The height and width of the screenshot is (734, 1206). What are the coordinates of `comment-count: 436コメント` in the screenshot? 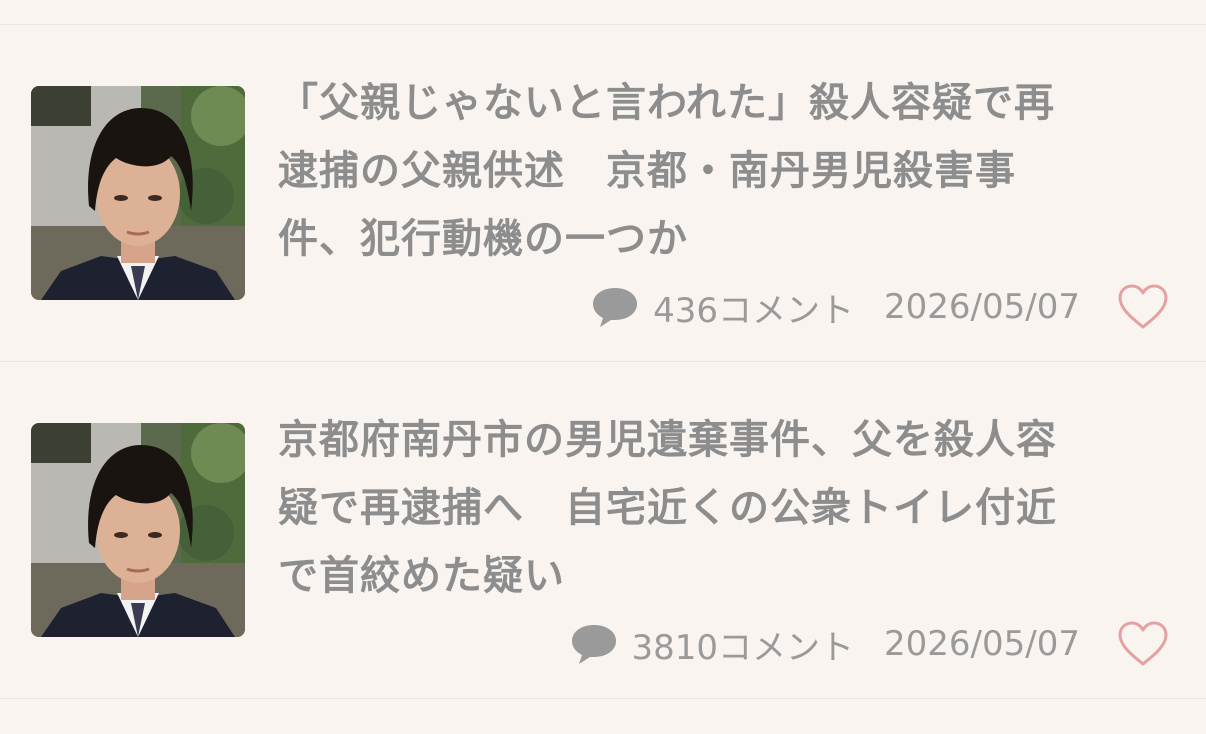 It's located at (753, 307).